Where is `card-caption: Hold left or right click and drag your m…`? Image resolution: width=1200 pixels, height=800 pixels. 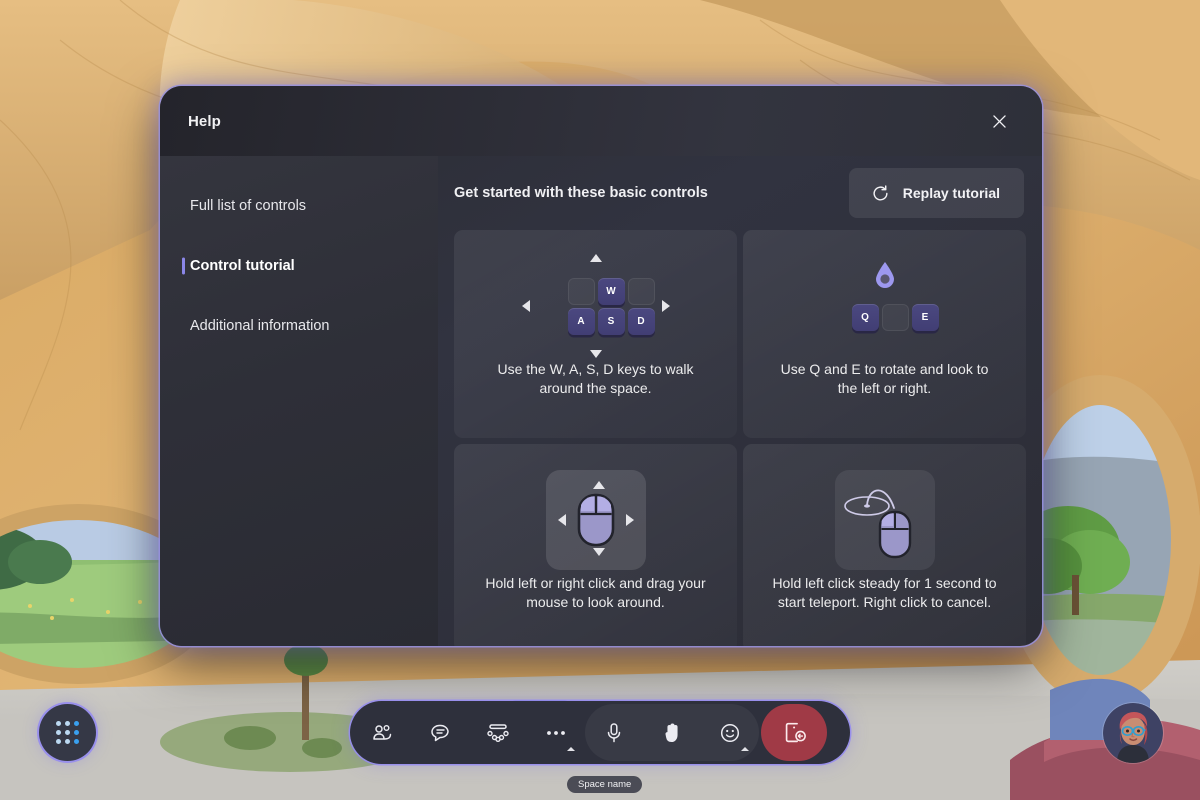 card-caption: Hold left or right click and drag your m… is located at coordinates (595, 592).